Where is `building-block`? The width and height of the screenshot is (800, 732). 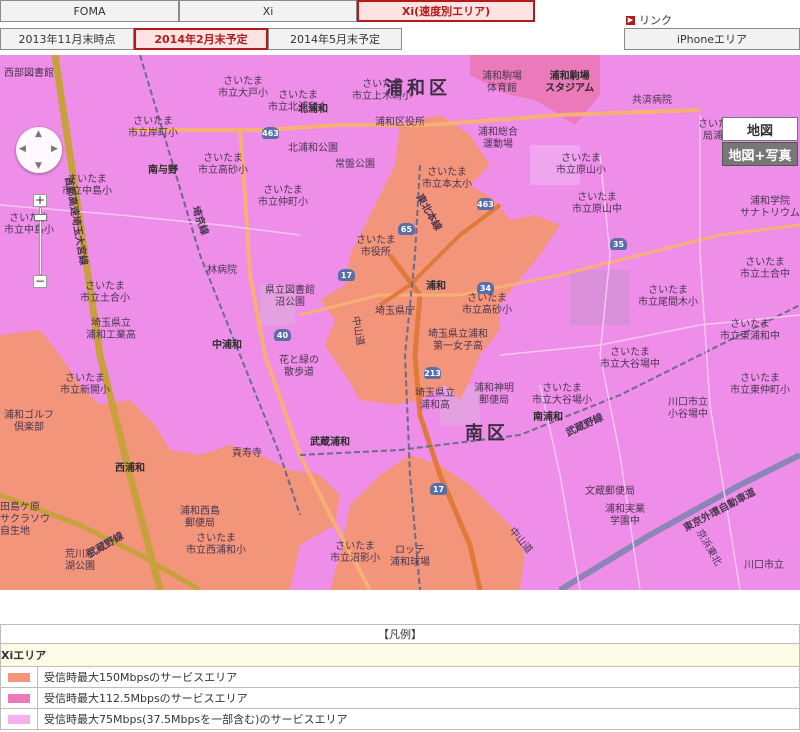 building-block is located at coordinates (600, 297).